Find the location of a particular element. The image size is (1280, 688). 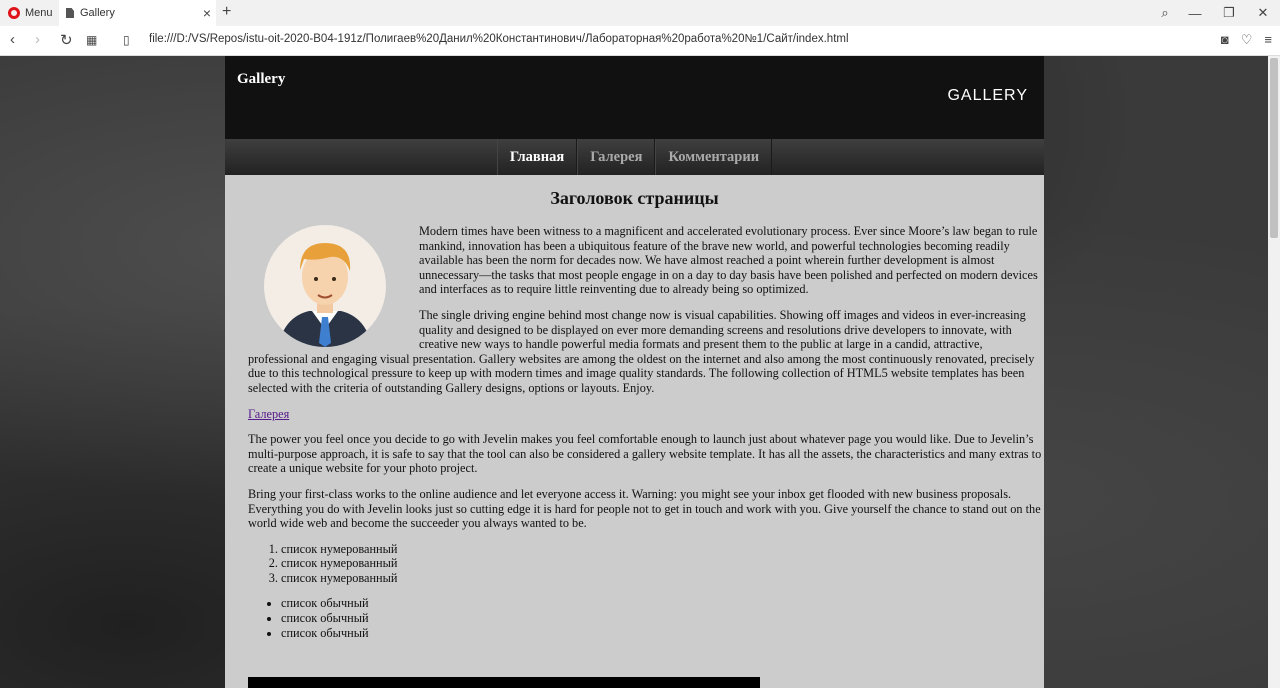

nav-item-gallery: Галерея is located at coordinates (616, 157).